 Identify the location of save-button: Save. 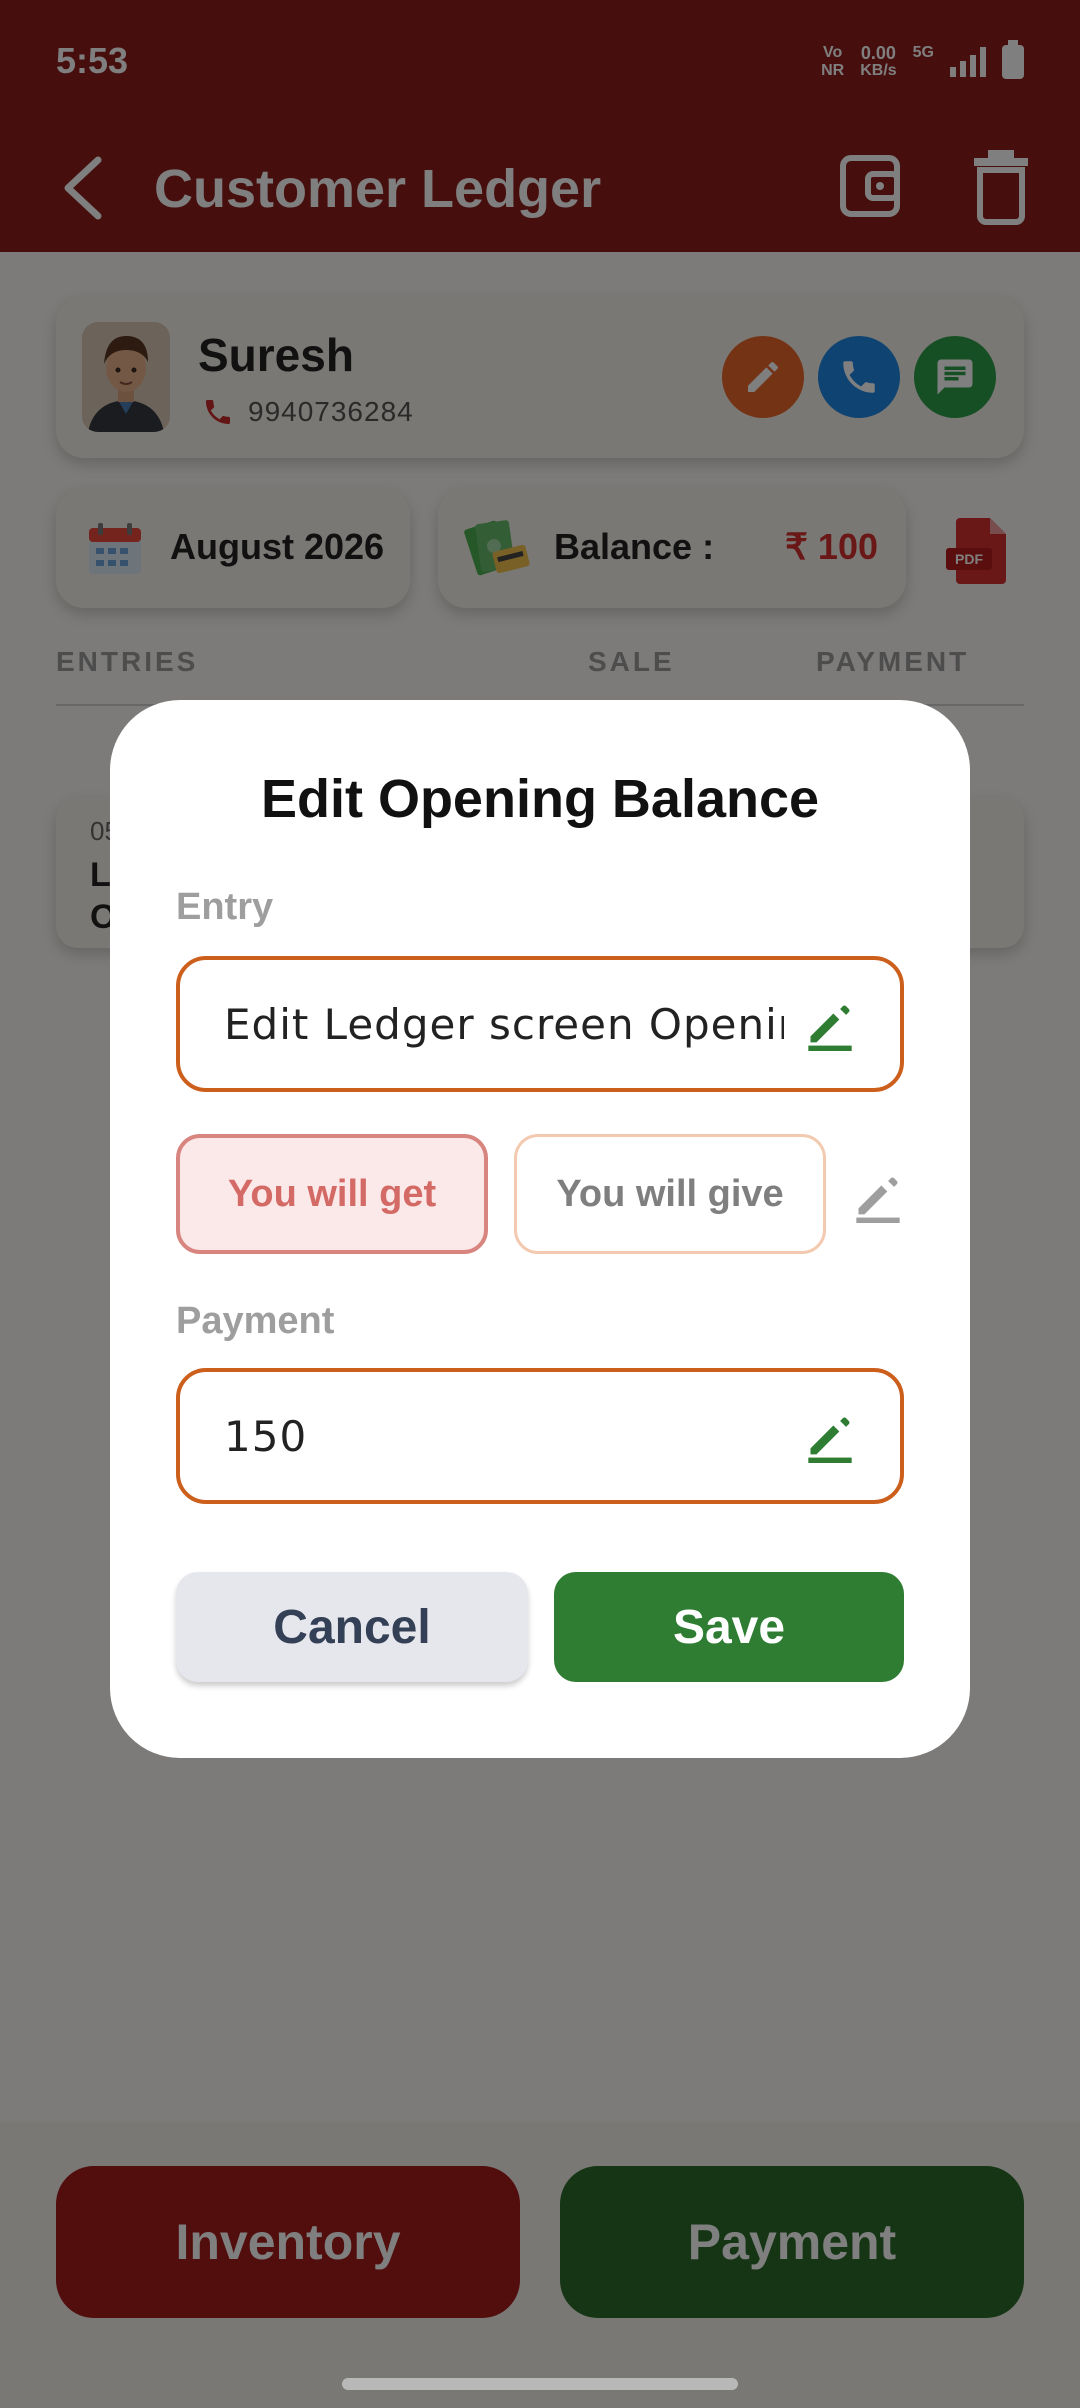
(729, 1627).